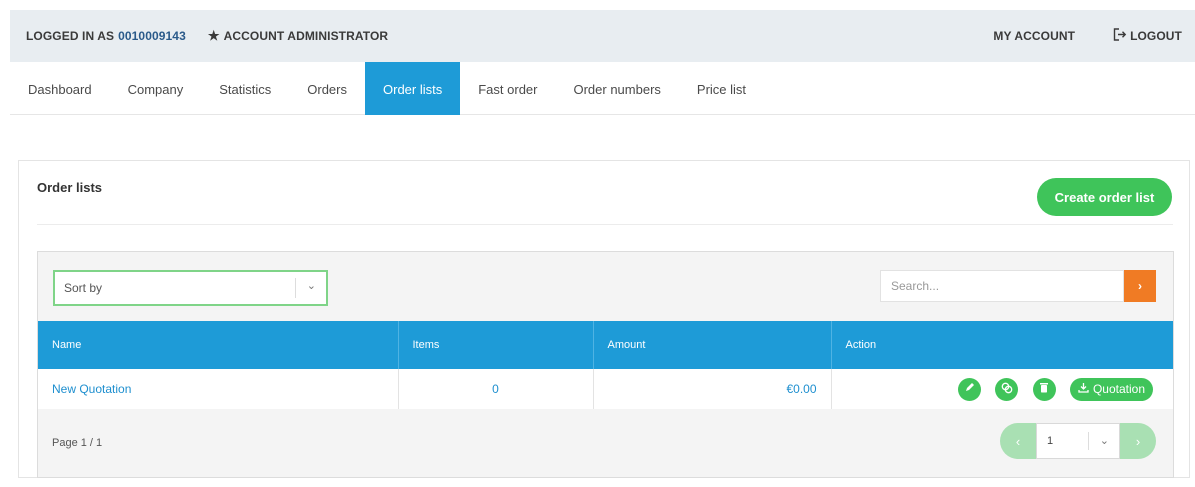 The image size is (1195, 487). I want to click on account-number: 0010009143, so click(152, 36).